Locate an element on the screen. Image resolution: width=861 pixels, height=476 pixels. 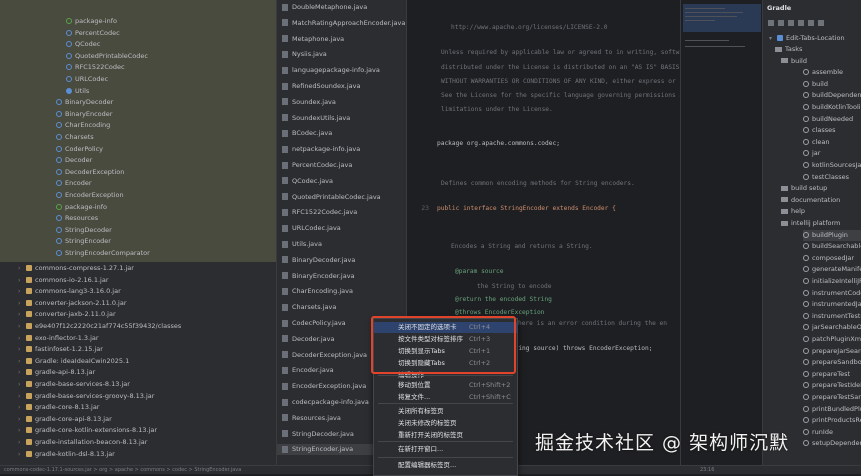
file-list-item: BinaryDecoder.java is located at coordinates (342, 260).